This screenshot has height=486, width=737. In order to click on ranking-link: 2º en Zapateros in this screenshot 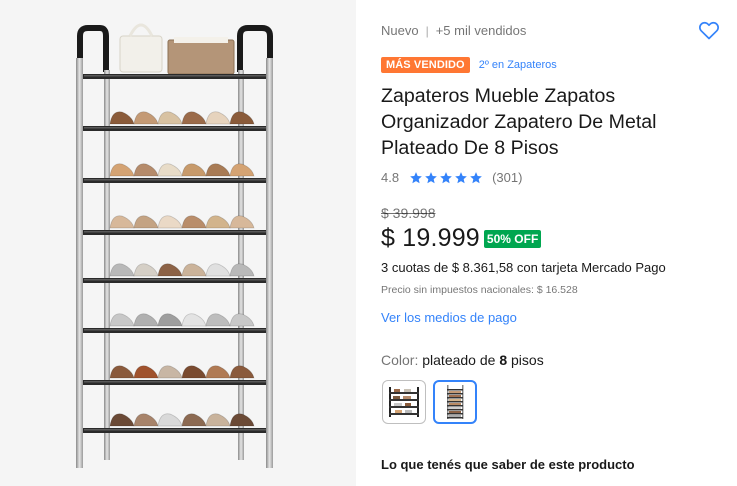, I will do `click(518, 65)`.